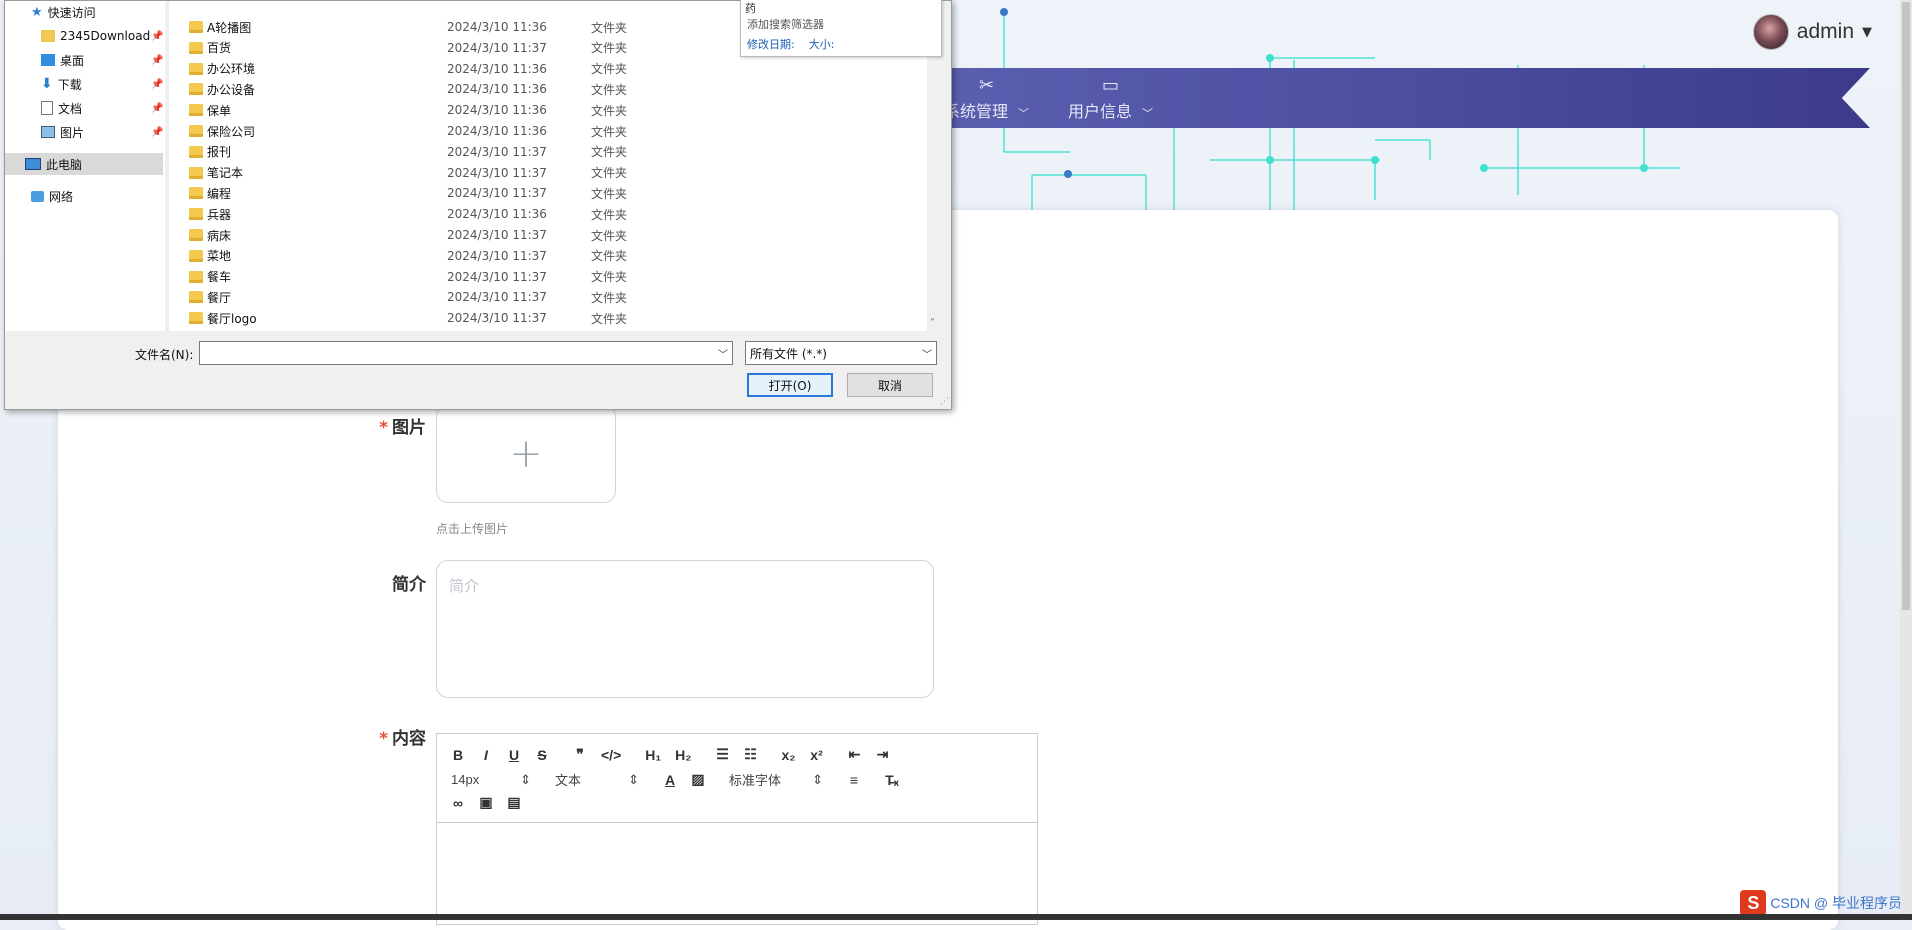  I want to click on download-icon: ⬇, so click(47, 84).